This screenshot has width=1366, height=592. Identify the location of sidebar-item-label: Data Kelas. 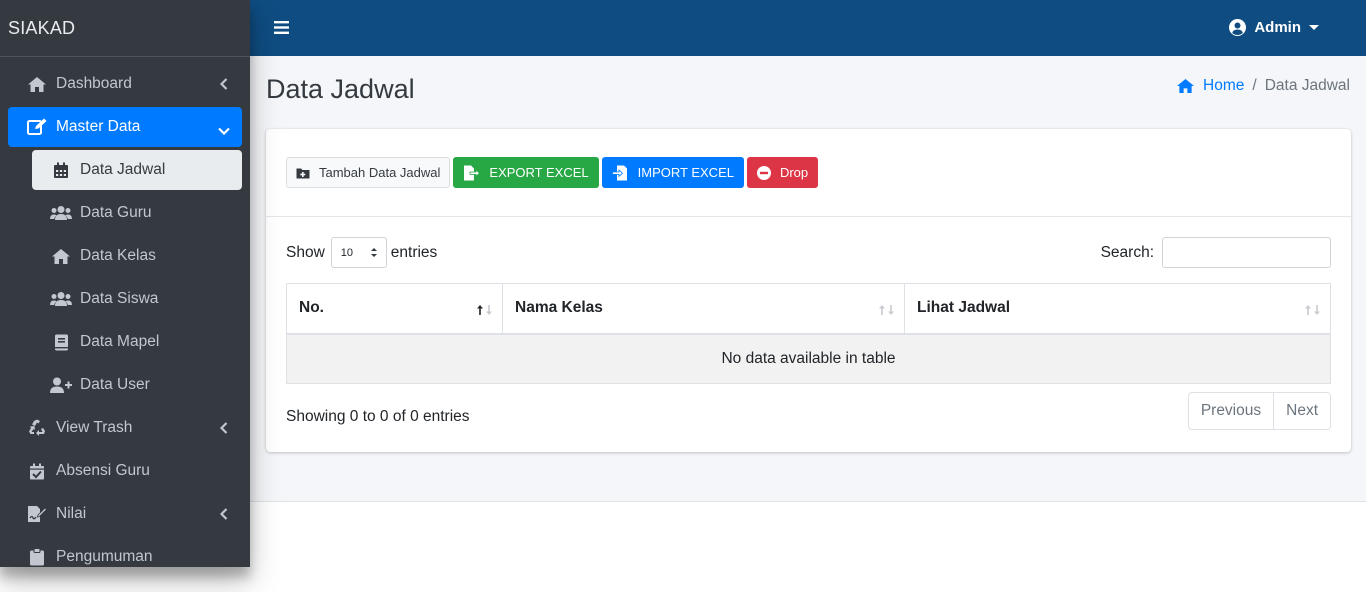
(118, 255).